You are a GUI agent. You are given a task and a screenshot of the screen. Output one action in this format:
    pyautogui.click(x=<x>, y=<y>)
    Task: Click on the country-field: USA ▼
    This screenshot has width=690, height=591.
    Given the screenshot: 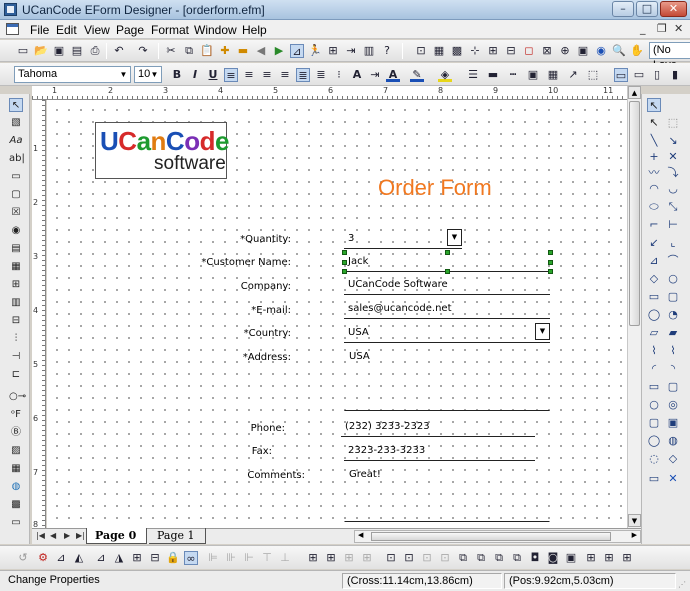 What is the action you would take?
    pyautogui.click(x=447, y=333)
    